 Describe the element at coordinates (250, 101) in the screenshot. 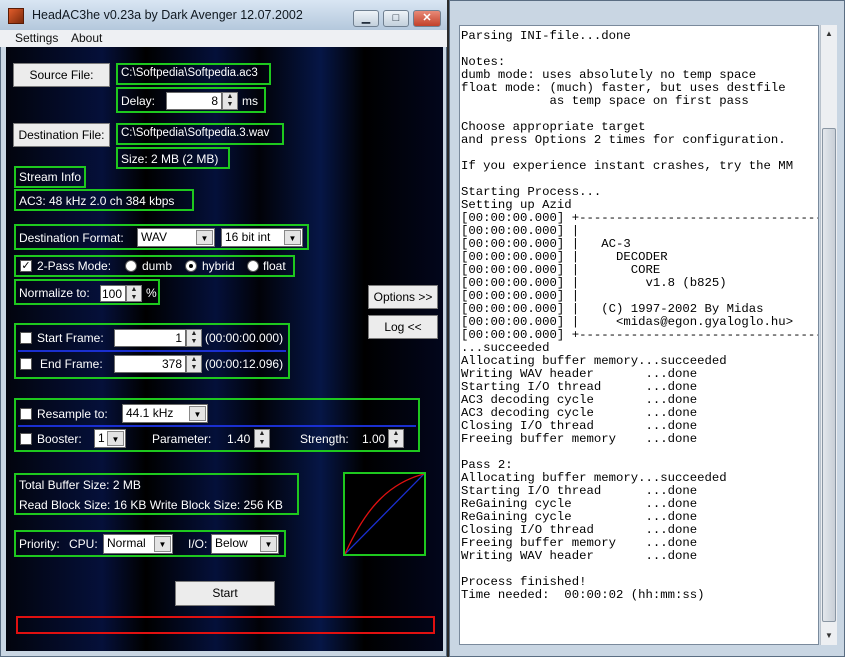

I see `delay-unit: ms` at that location.